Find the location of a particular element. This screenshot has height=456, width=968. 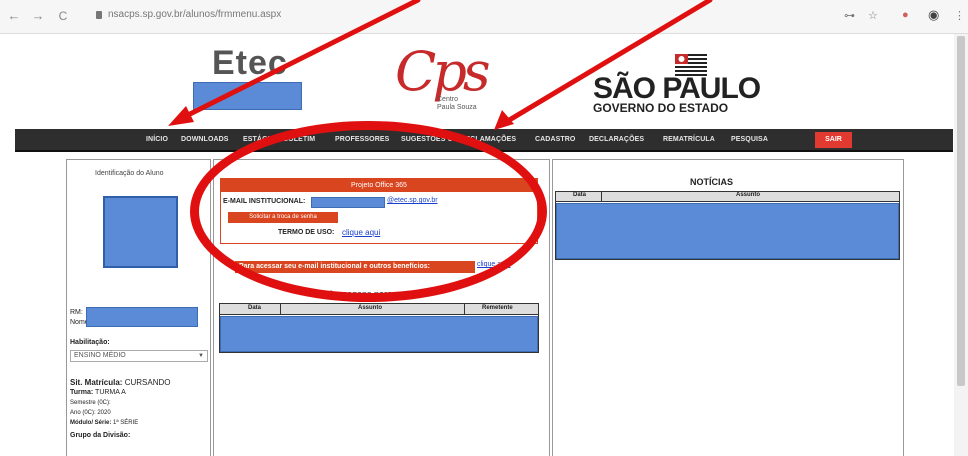

reload-icon: C is located at coordinates (63, 16).